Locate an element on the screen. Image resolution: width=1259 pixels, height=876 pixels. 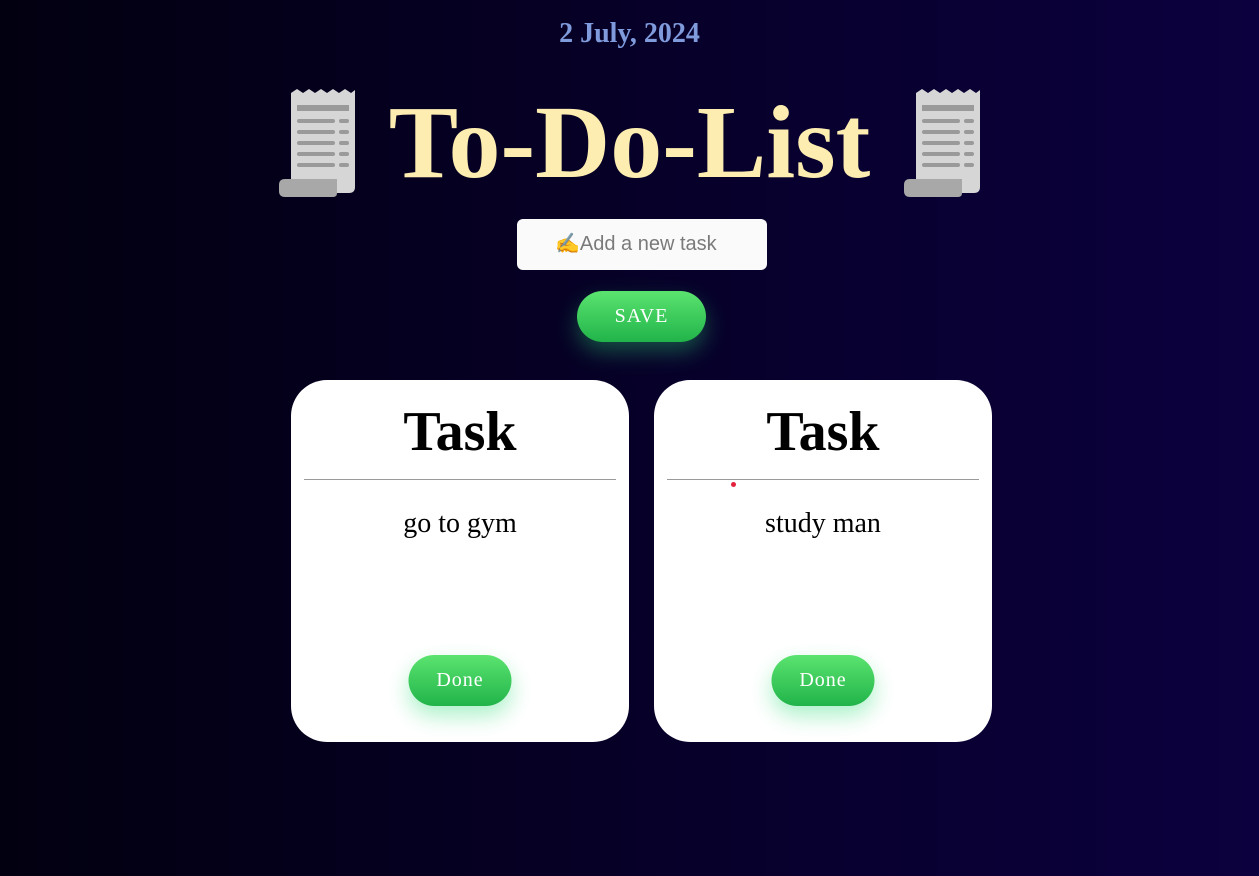
task-text: go to gym is located at coordinates (460, 523).